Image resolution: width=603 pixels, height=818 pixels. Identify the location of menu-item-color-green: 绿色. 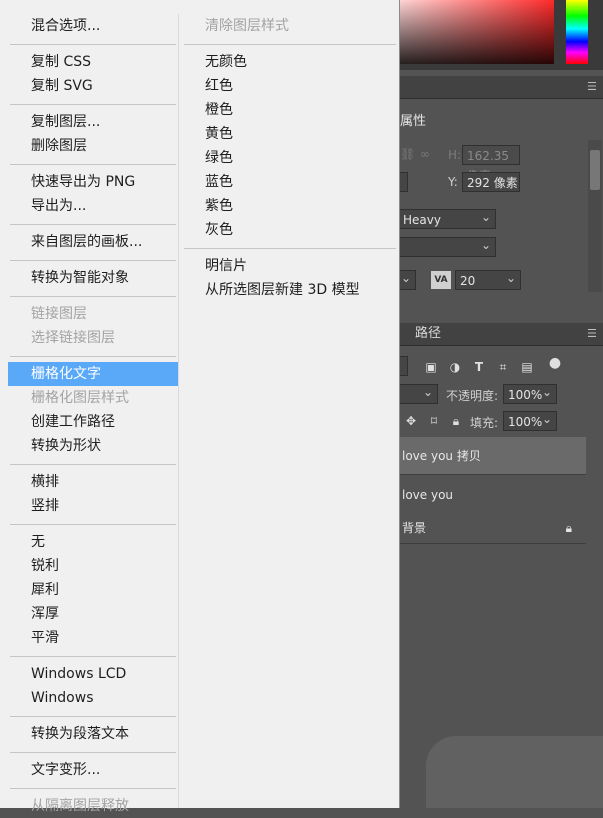
(219, 158).